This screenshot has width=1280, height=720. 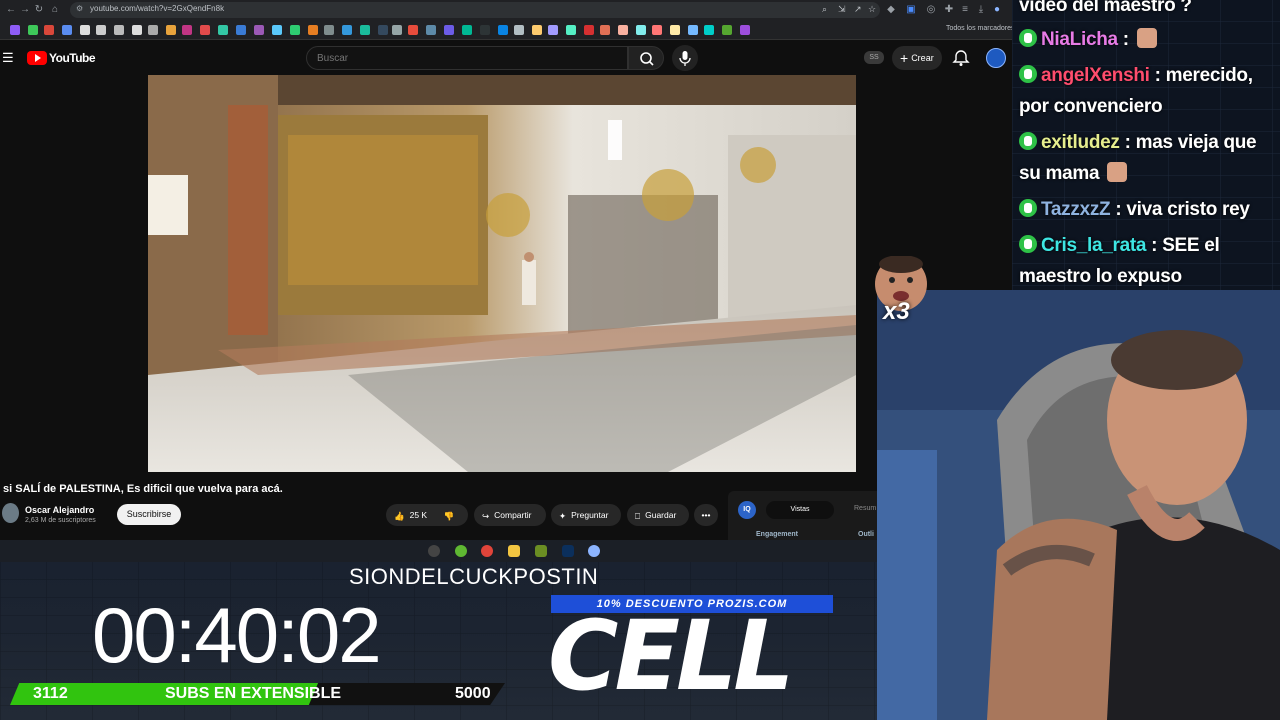 I want to click on extensions-puzzle-icon: ✚, so click(x=949, y=10).